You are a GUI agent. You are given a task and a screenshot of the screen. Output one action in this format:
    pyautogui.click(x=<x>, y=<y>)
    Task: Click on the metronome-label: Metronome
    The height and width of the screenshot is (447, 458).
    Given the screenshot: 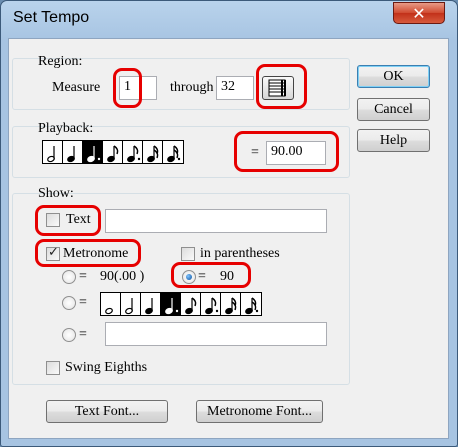 What is the action you would take?
    pyautogui.click(x=95, y=254)
    